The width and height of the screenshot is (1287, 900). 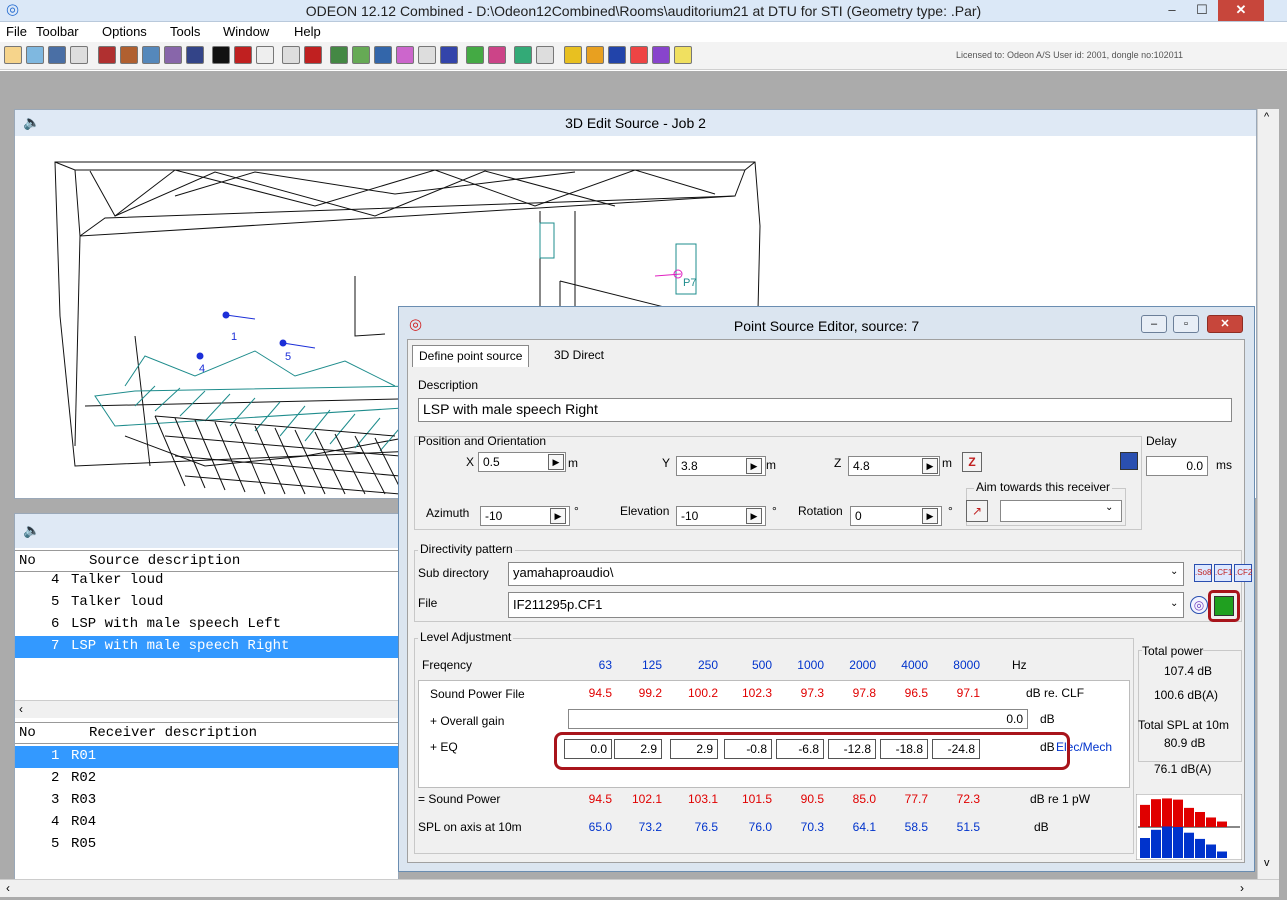 What do you see at coordinates (165, 561) in the screenshot?
I see `source-col-description: Source description` at bounding box center [165, 561].